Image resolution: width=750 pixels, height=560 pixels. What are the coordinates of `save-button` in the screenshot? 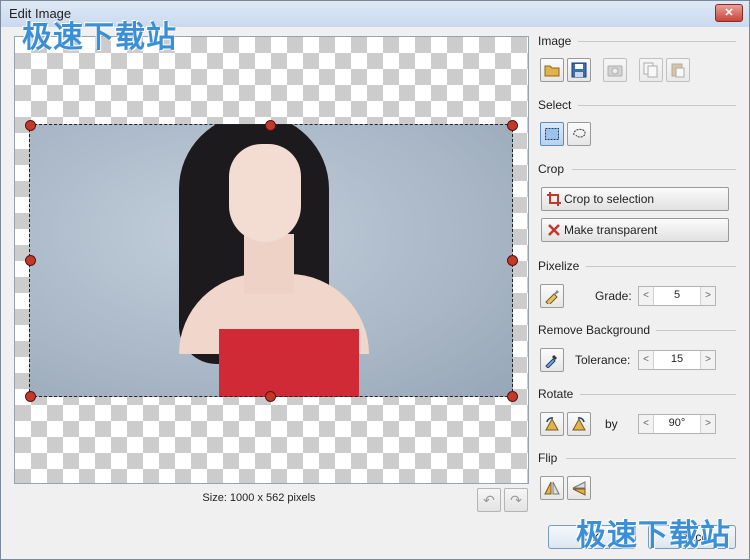 It's located at (579, 70).